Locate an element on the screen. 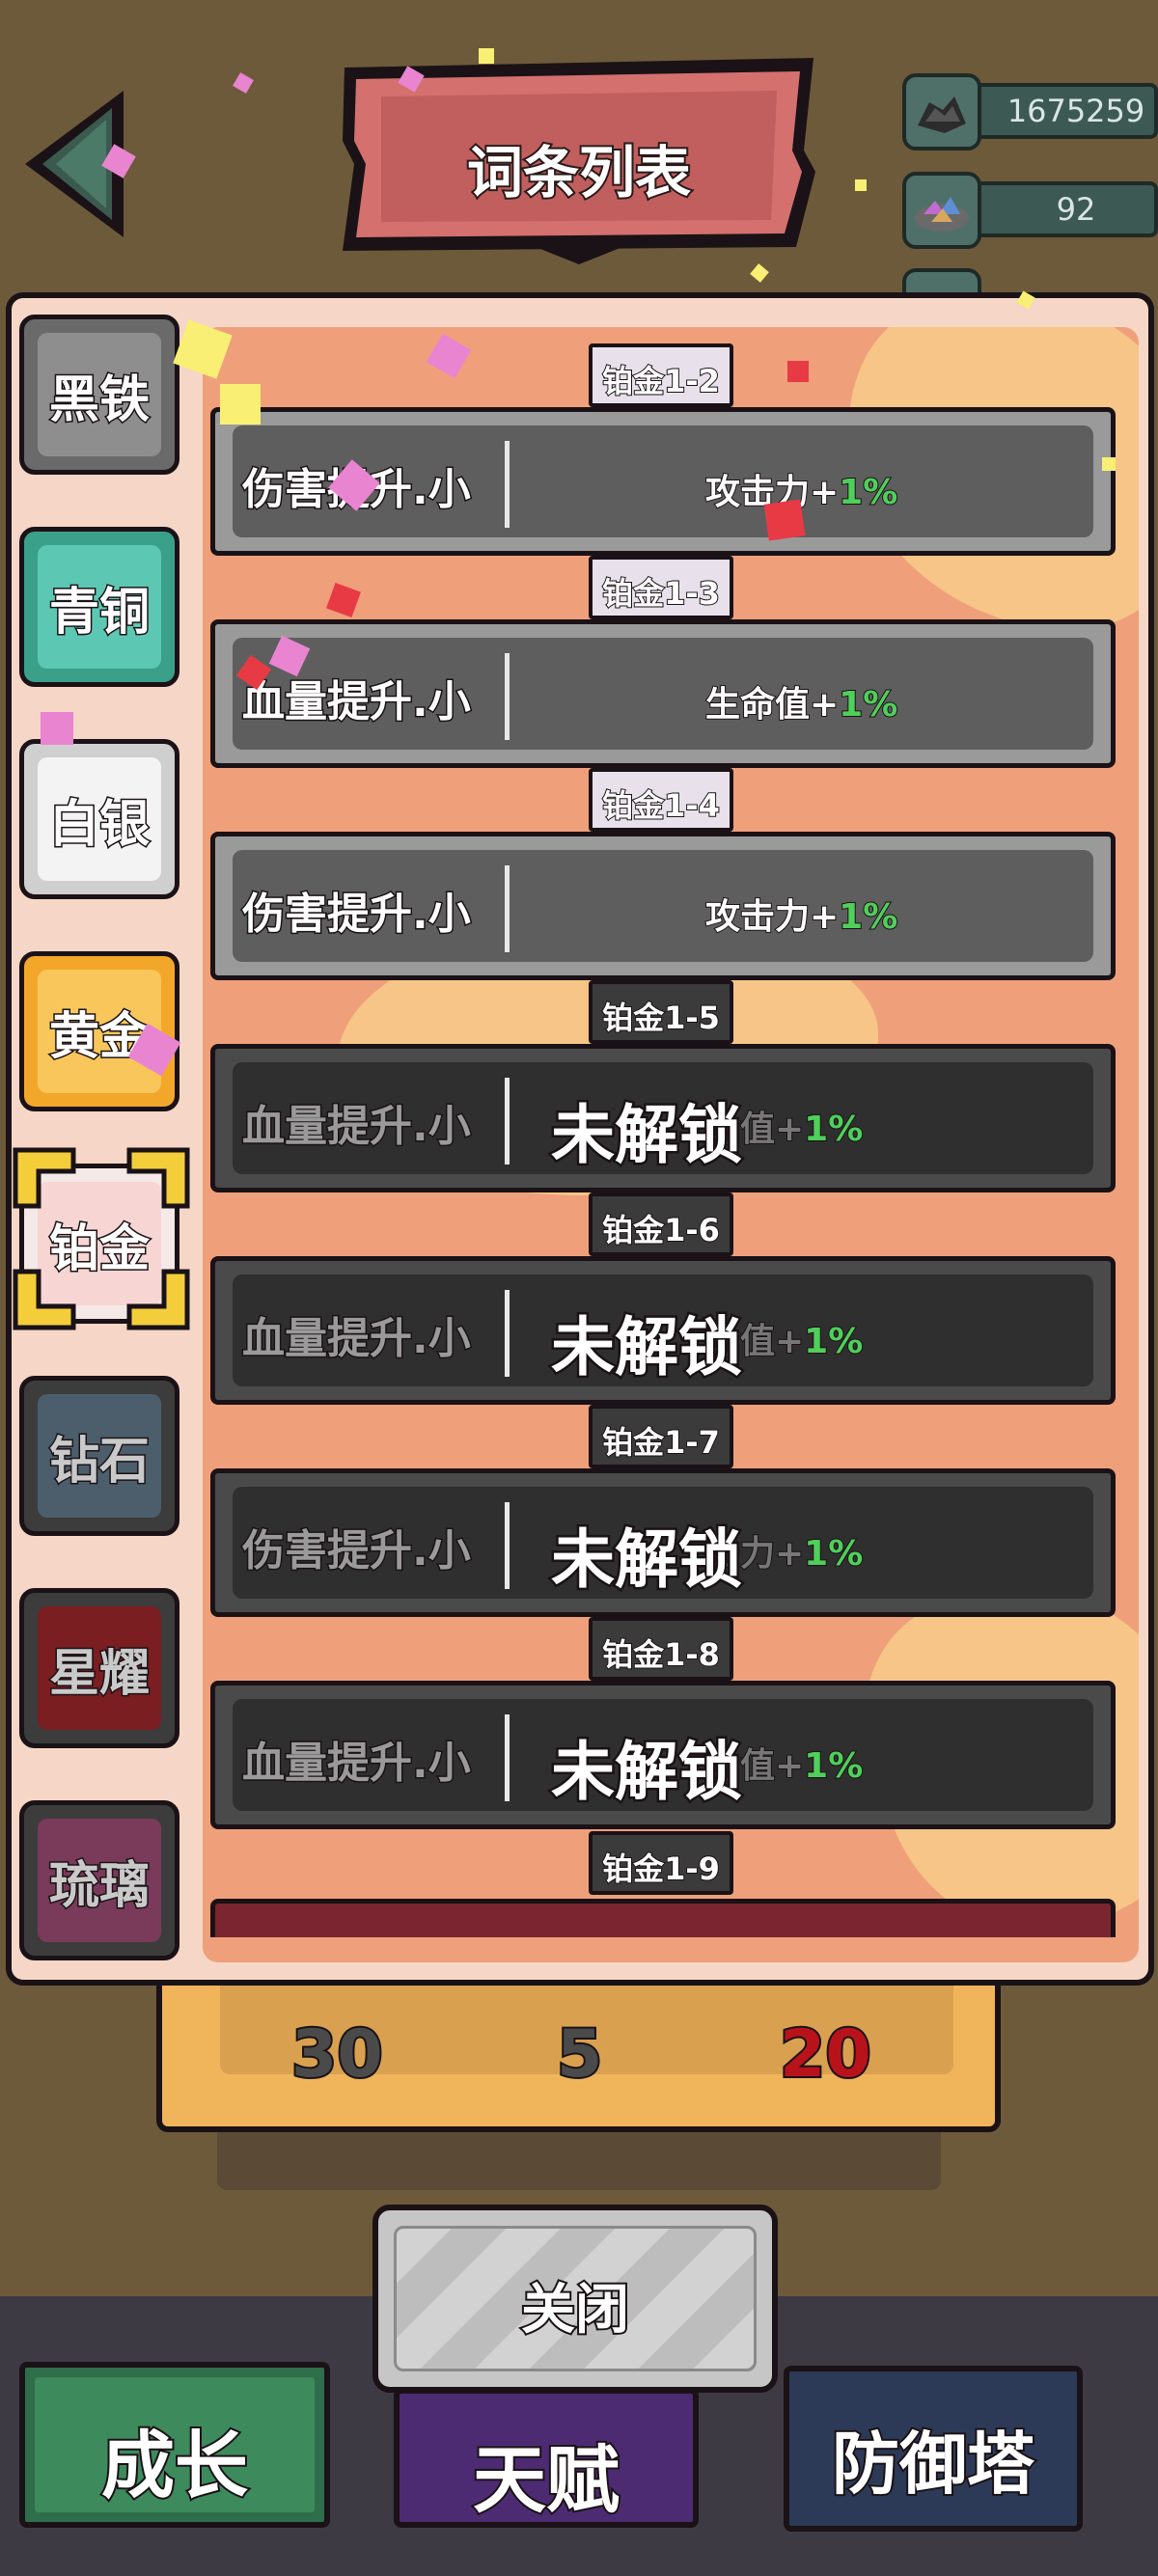 This screenshot has height=2576, width=1158. close-button: 关闭 is located at coordinates (575, 2299).